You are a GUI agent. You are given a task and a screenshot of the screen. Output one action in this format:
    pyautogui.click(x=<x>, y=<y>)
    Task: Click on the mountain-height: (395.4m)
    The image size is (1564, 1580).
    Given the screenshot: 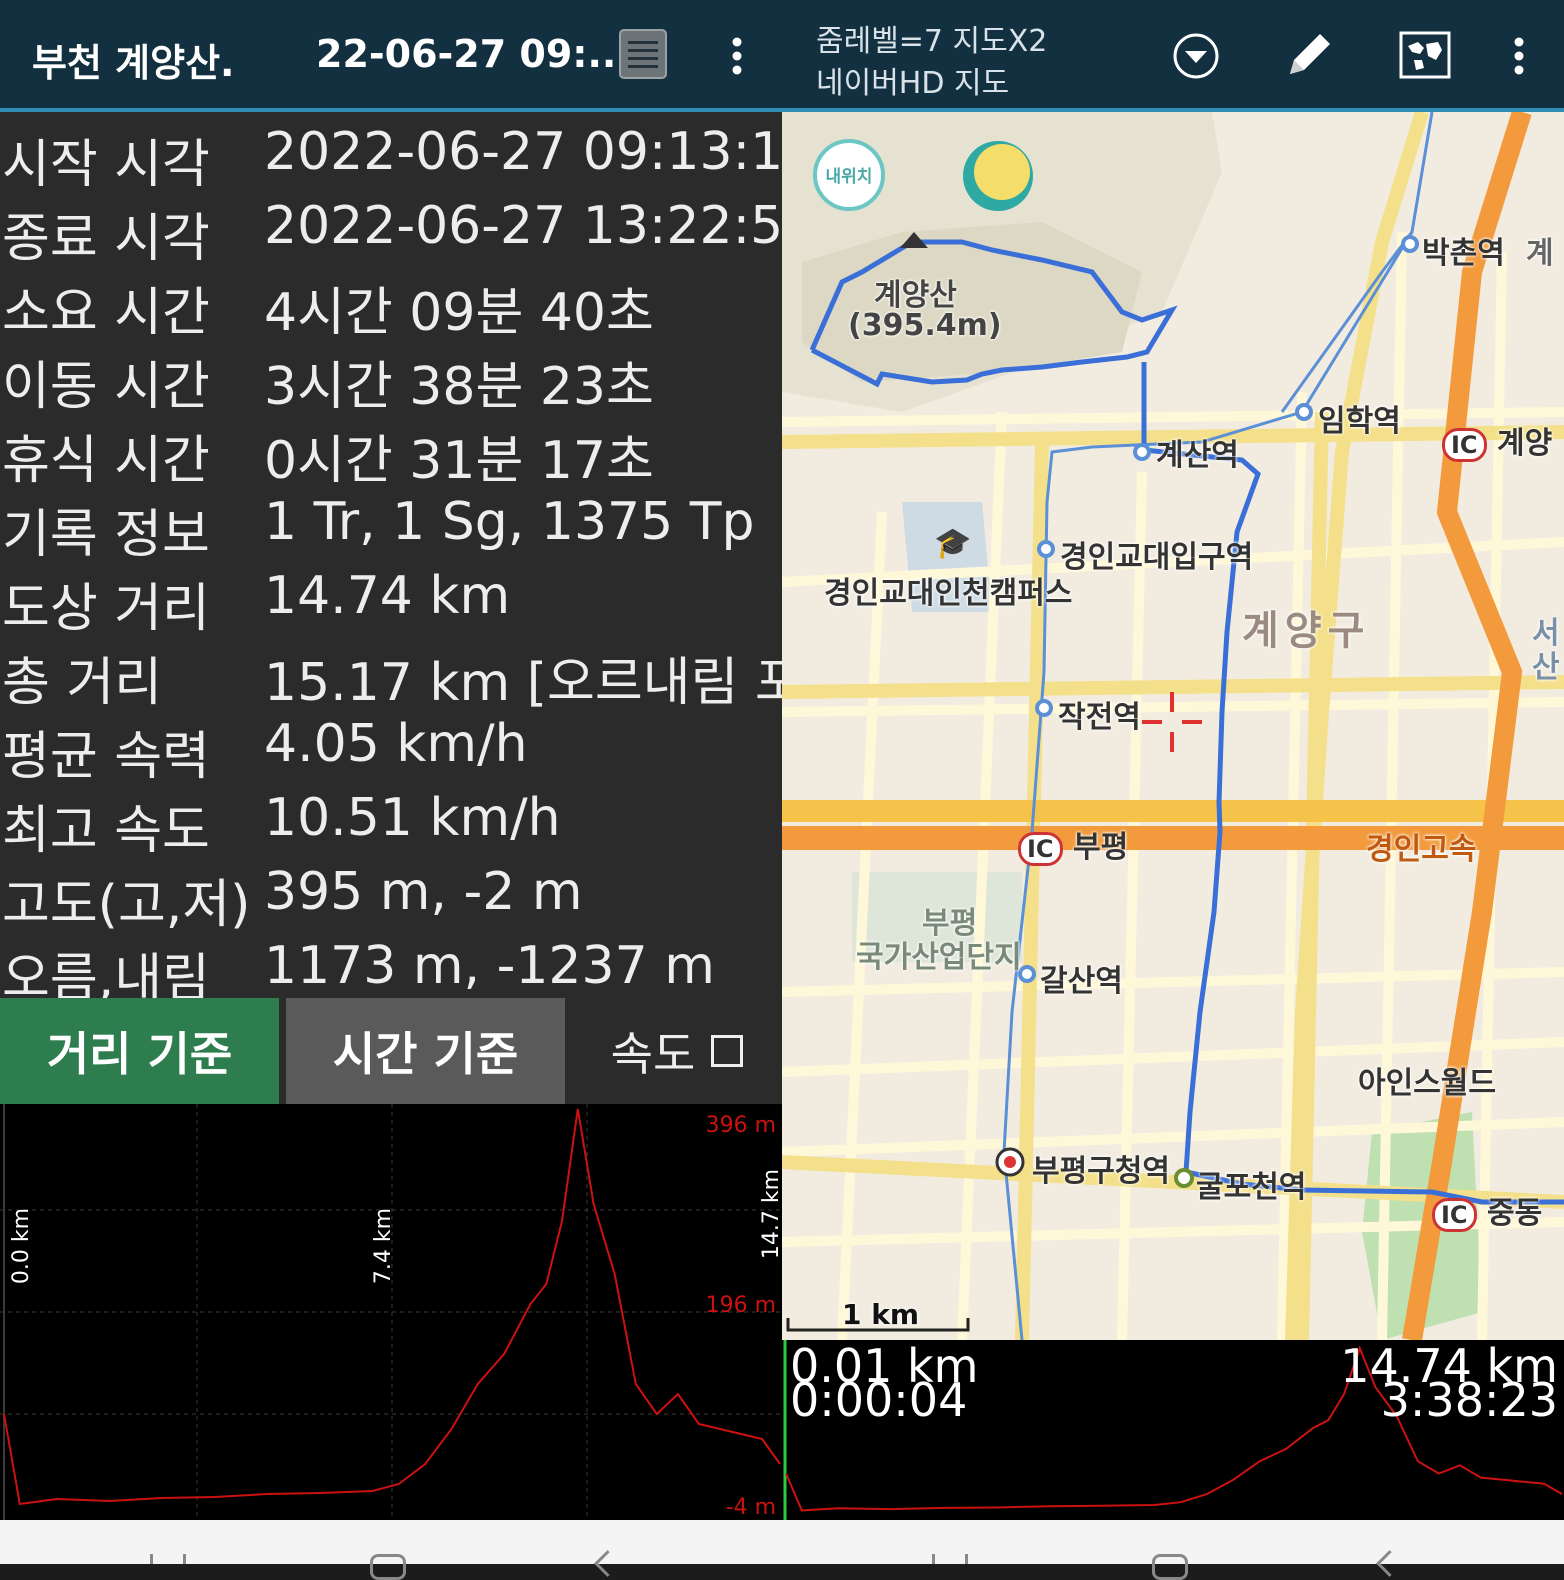 What is the action you would take?
    pyautogui.click(x=925, y=325)
    